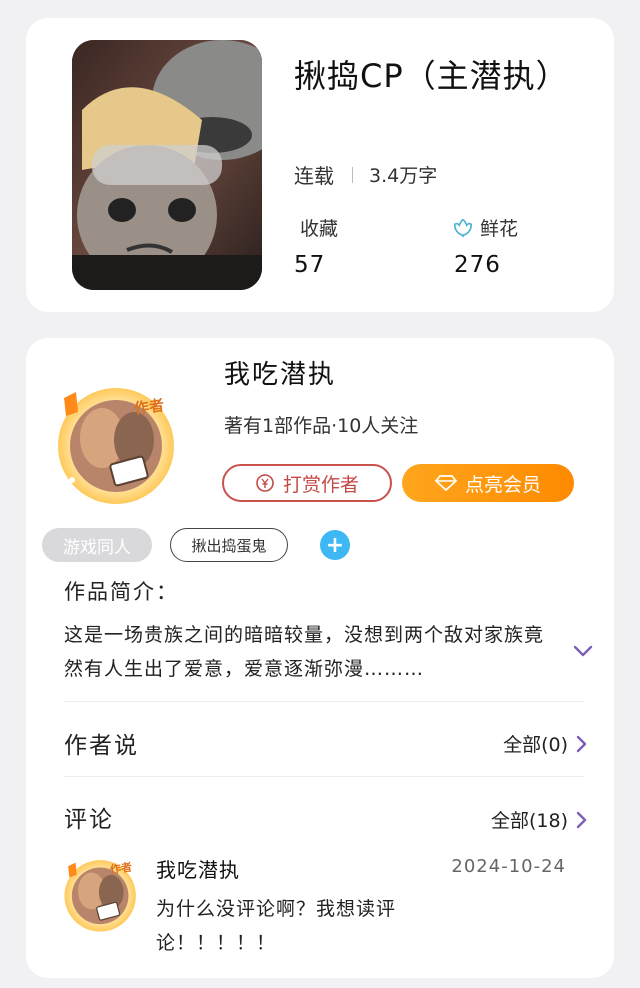 The image size is (640, 988). I want to click on comment-avatar: 作者, so click(102, 894).